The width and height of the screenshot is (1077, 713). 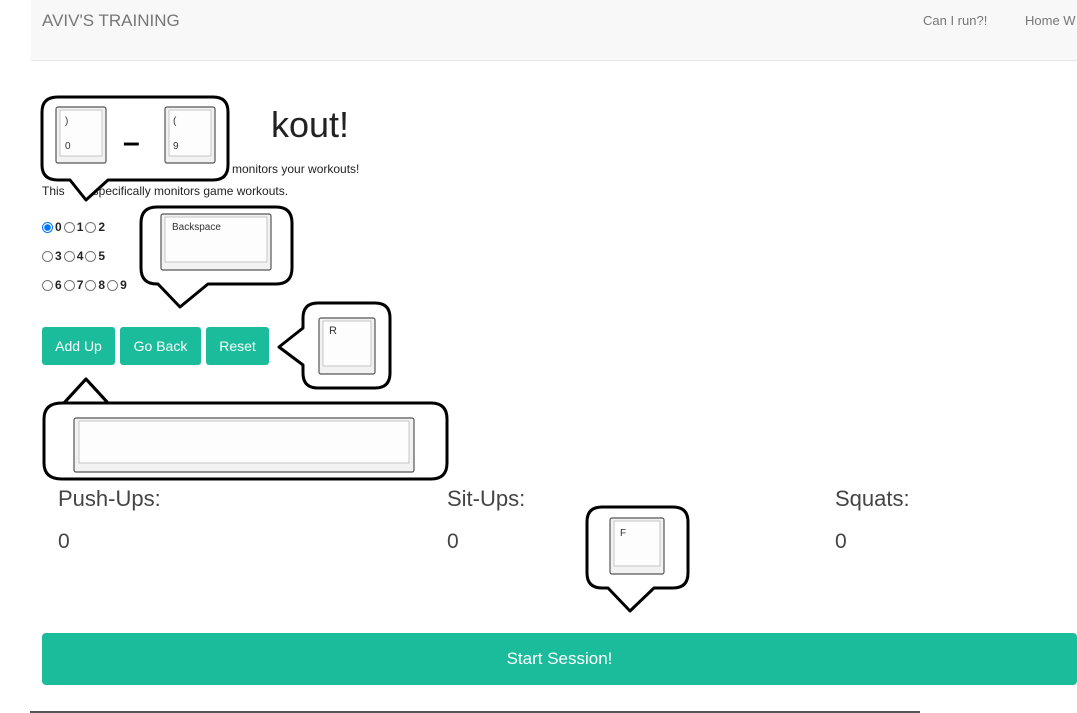 I want to click on backspace-callout: Backspace, so click(x=216, y=257).